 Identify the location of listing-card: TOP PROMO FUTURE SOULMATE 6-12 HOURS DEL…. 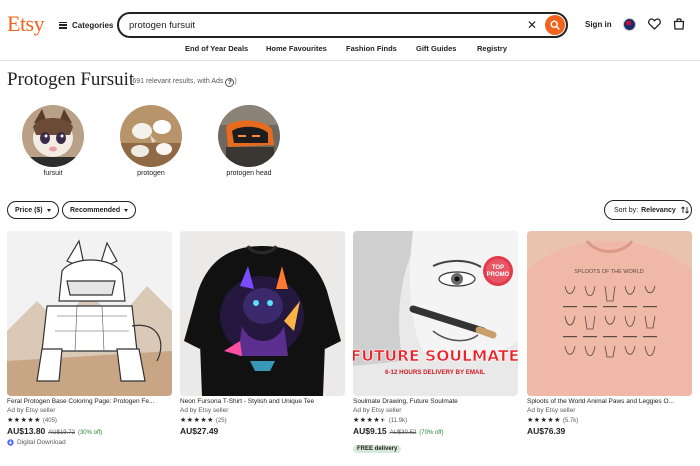
(435, 343).